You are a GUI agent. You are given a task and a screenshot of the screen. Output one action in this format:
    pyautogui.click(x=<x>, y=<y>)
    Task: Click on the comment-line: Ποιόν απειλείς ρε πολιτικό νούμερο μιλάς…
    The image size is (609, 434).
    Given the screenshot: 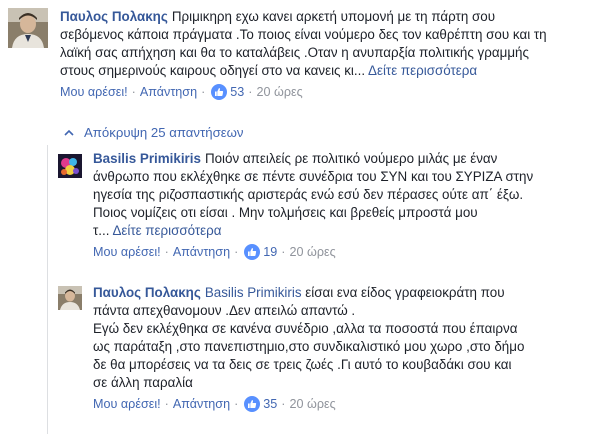 What is the action you would take?
    pyautogui.click(x=351, y=158)
    